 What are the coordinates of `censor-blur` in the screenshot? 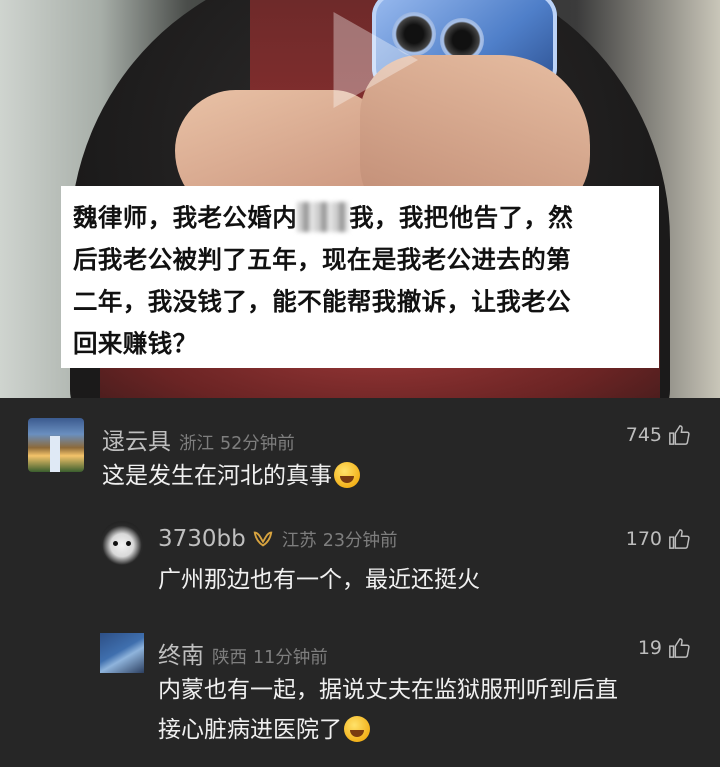 It's located at (323, 217).